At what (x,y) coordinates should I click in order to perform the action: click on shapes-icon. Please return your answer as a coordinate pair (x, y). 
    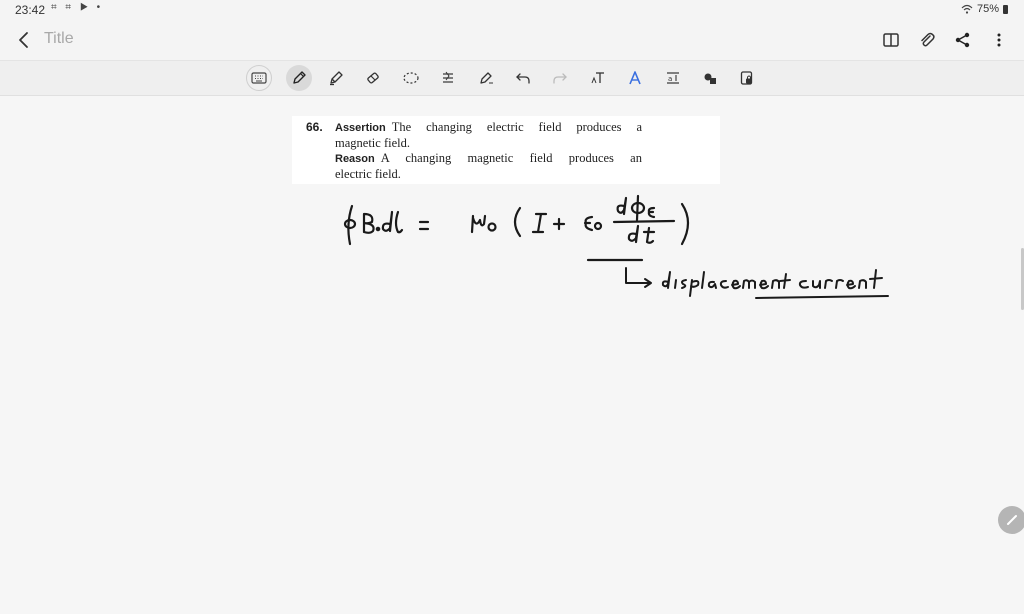
    Looking at the image, I should click on (710, 78).